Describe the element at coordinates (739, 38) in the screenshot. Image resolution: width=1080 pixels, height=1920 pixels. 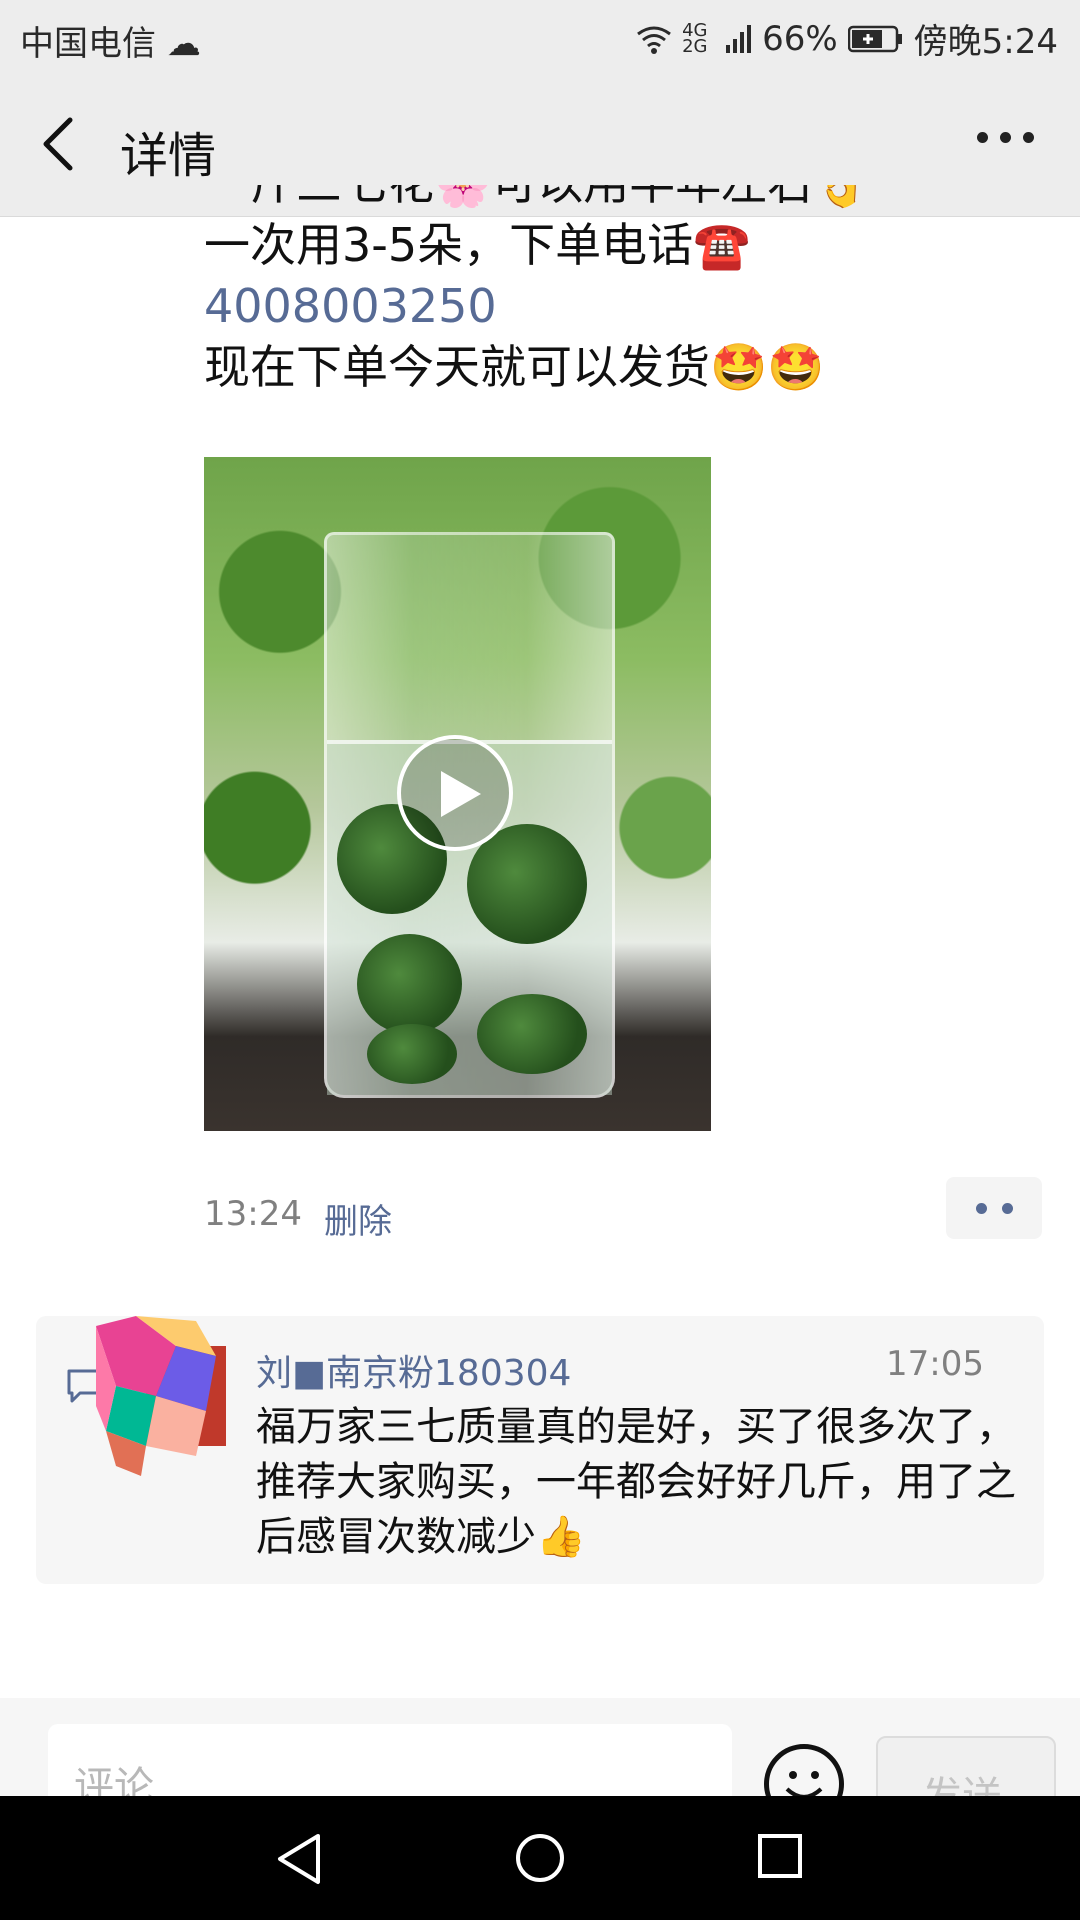
I see `signal-icon` at that location.